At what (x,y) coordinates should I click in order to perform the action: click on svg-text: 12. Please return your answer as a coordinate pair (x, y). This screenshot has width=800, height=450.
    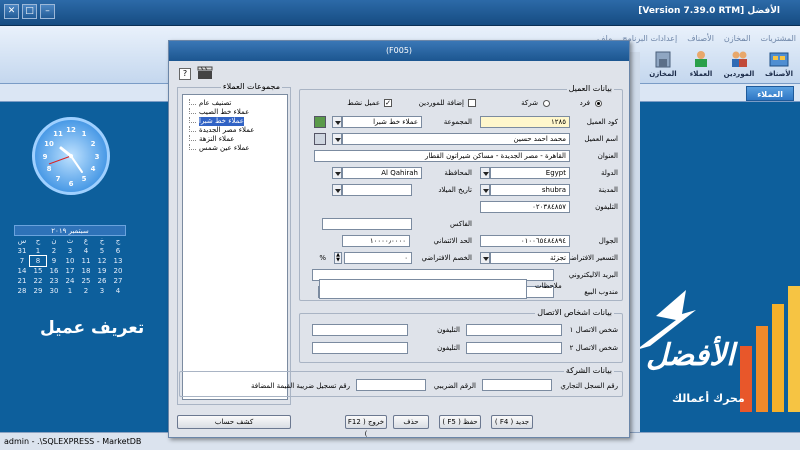
    Looking at the image, I should click on (71, 130).